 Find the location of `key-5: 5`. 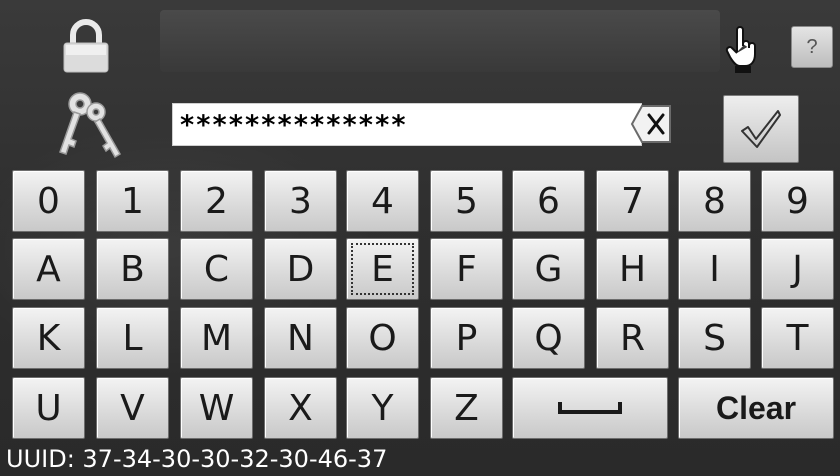

key-5: 5 is located at coordinates (466, 201).